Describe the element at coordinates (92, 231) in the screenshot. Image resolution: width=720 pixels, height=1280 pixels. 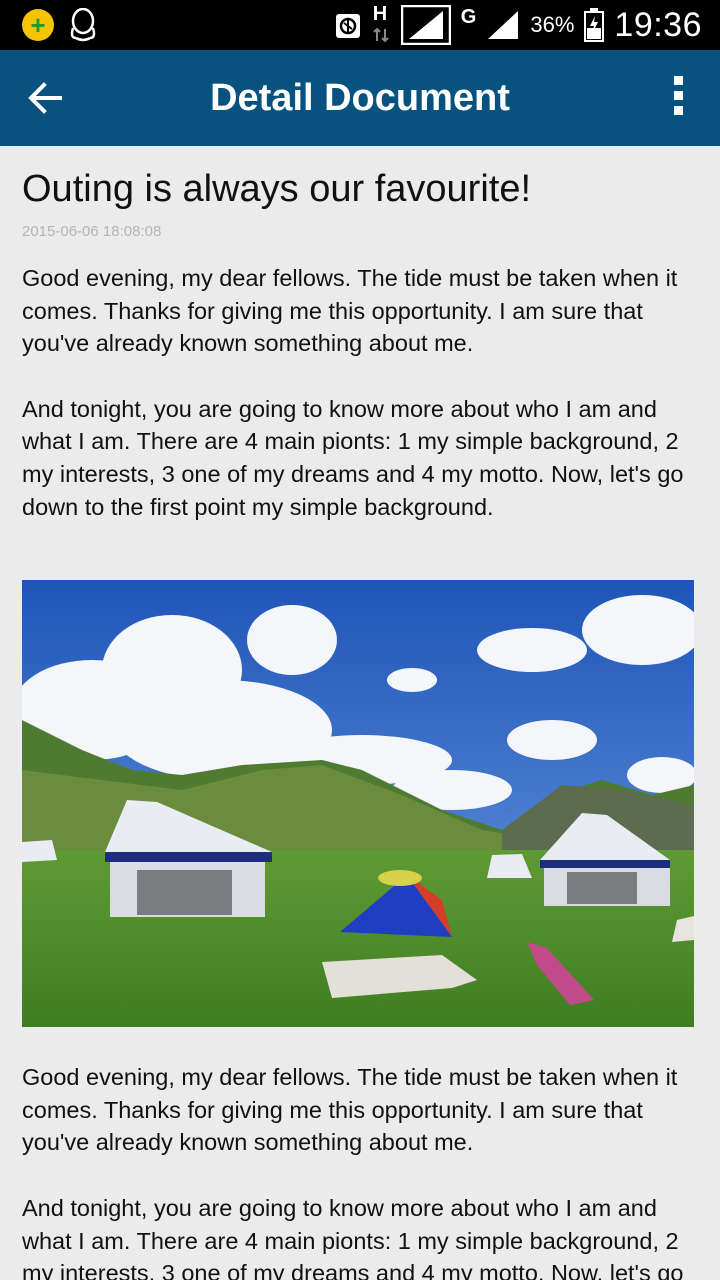
I see `article-date: 2015-06-06 18:08:08` at that location.